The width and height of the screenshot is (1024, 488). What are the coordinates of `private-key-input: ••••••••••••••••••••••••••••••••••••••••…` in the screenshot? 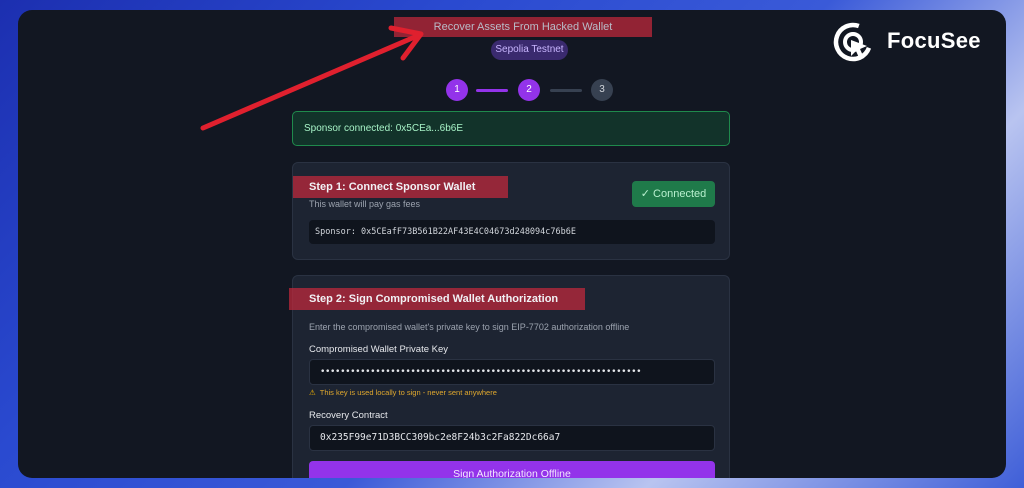 It's located at (512, 372).